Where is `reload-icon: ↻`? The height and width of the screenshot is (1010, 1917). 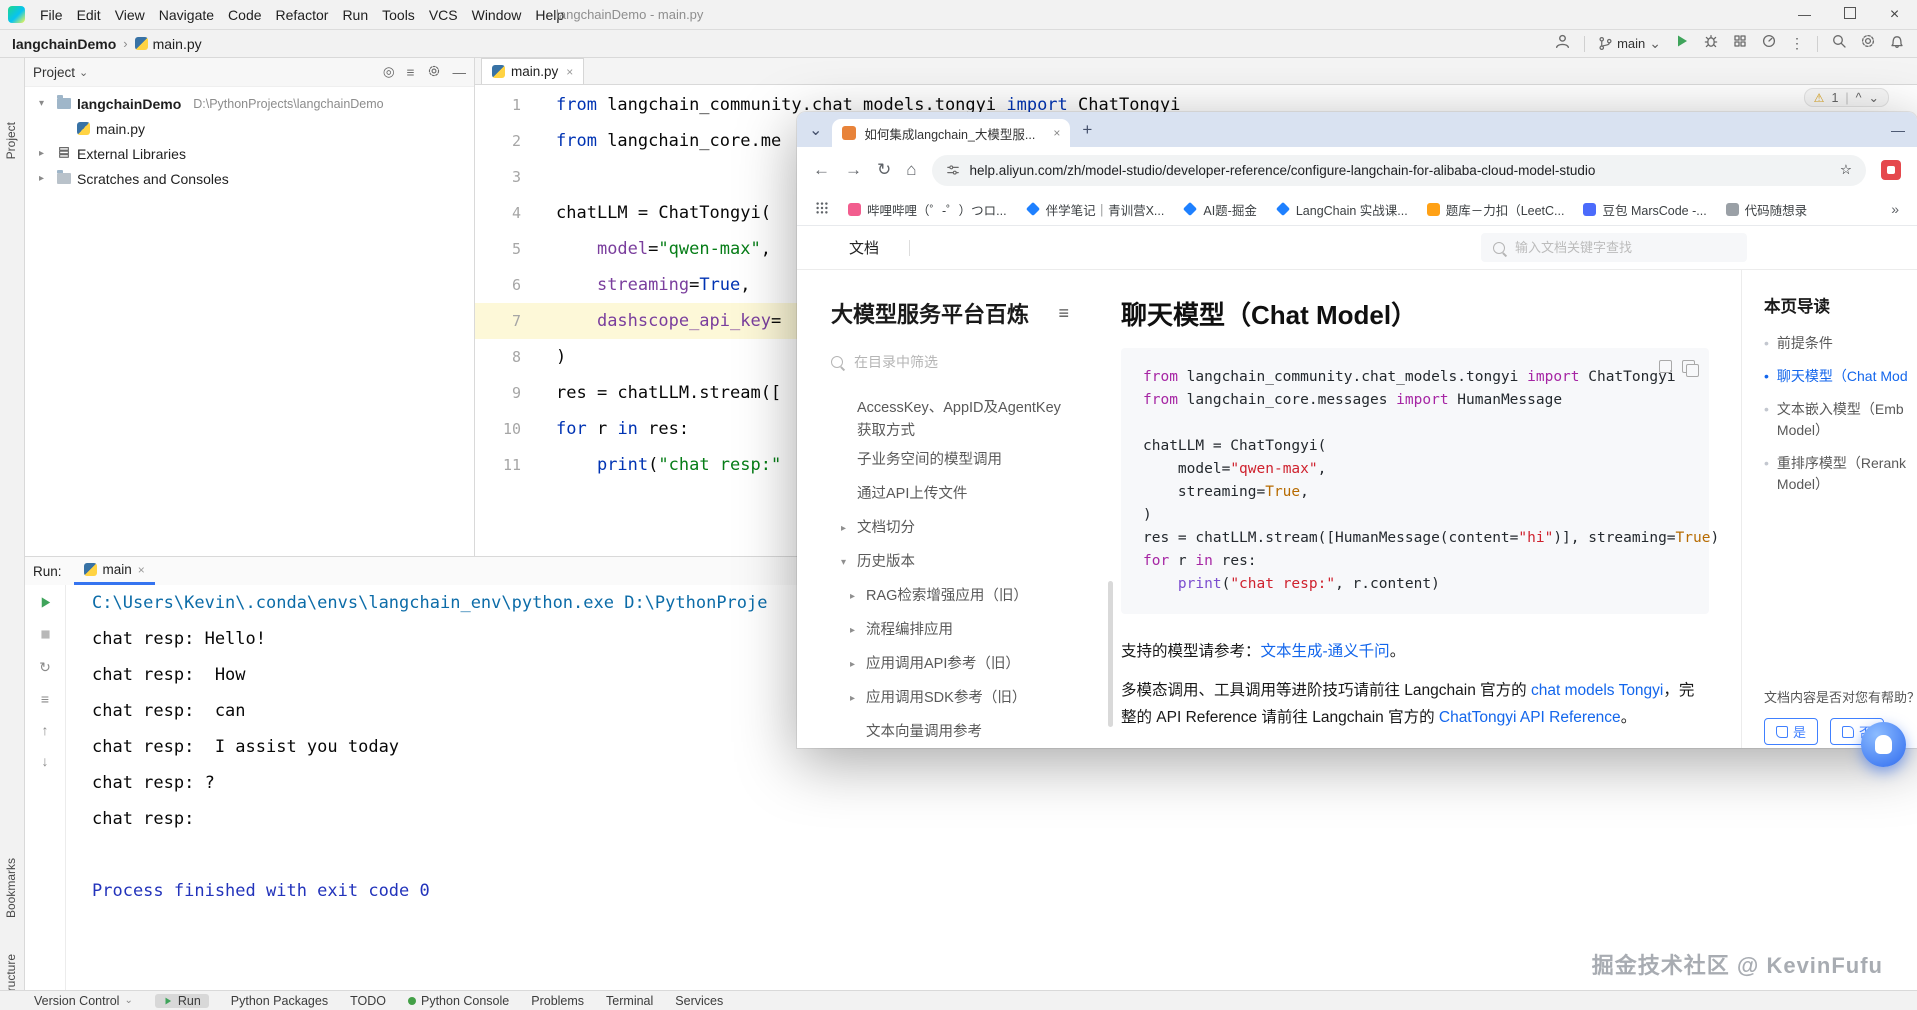 reload-icon: ↻ is located at coordinates (884, 170).